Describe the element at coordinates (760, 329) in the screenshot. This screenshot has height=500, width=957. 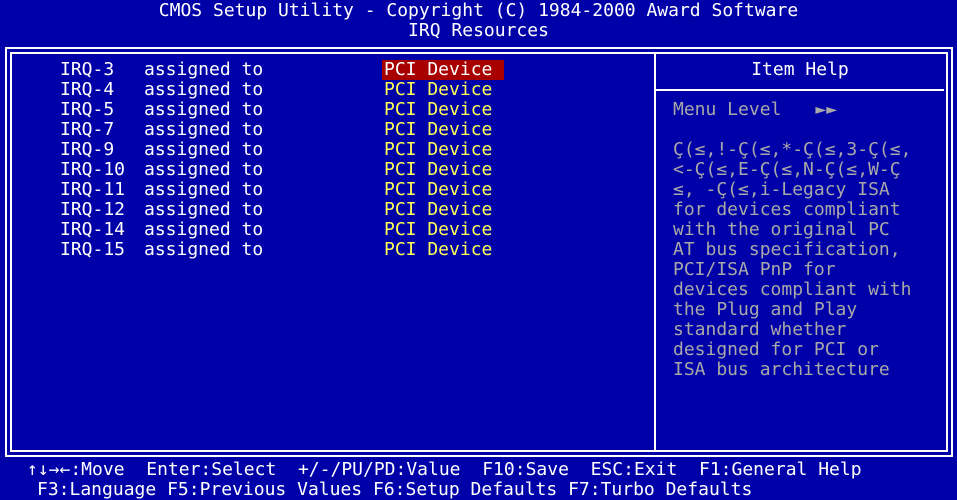
I see `help-line: standard whether` at that location.